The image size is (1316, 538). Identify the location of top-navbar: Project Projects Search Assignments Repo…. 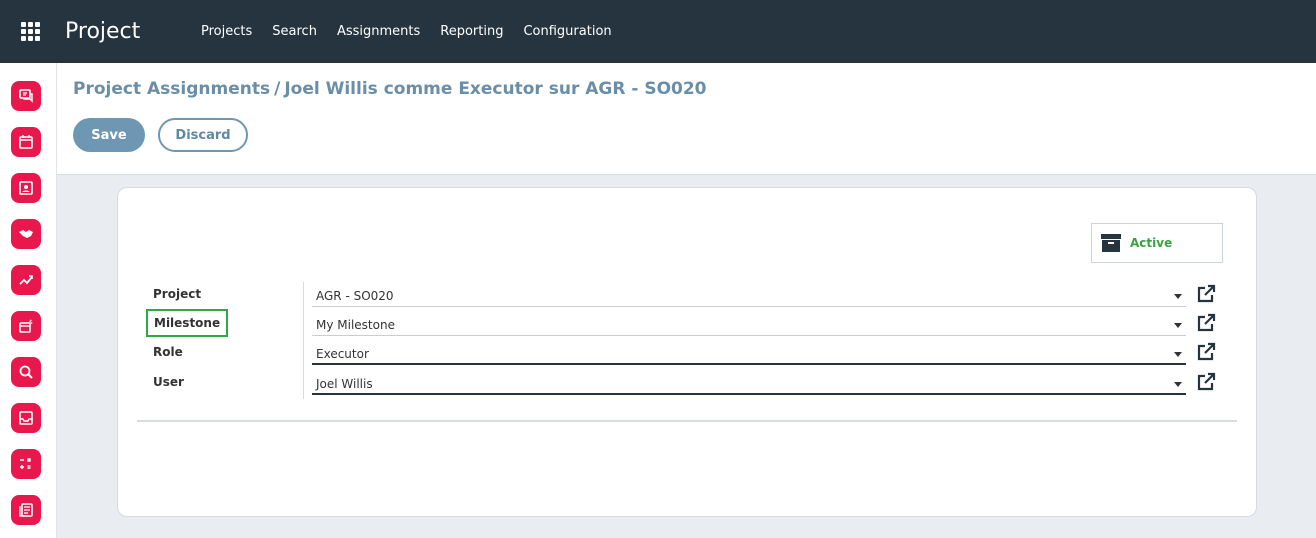
(658, 31).